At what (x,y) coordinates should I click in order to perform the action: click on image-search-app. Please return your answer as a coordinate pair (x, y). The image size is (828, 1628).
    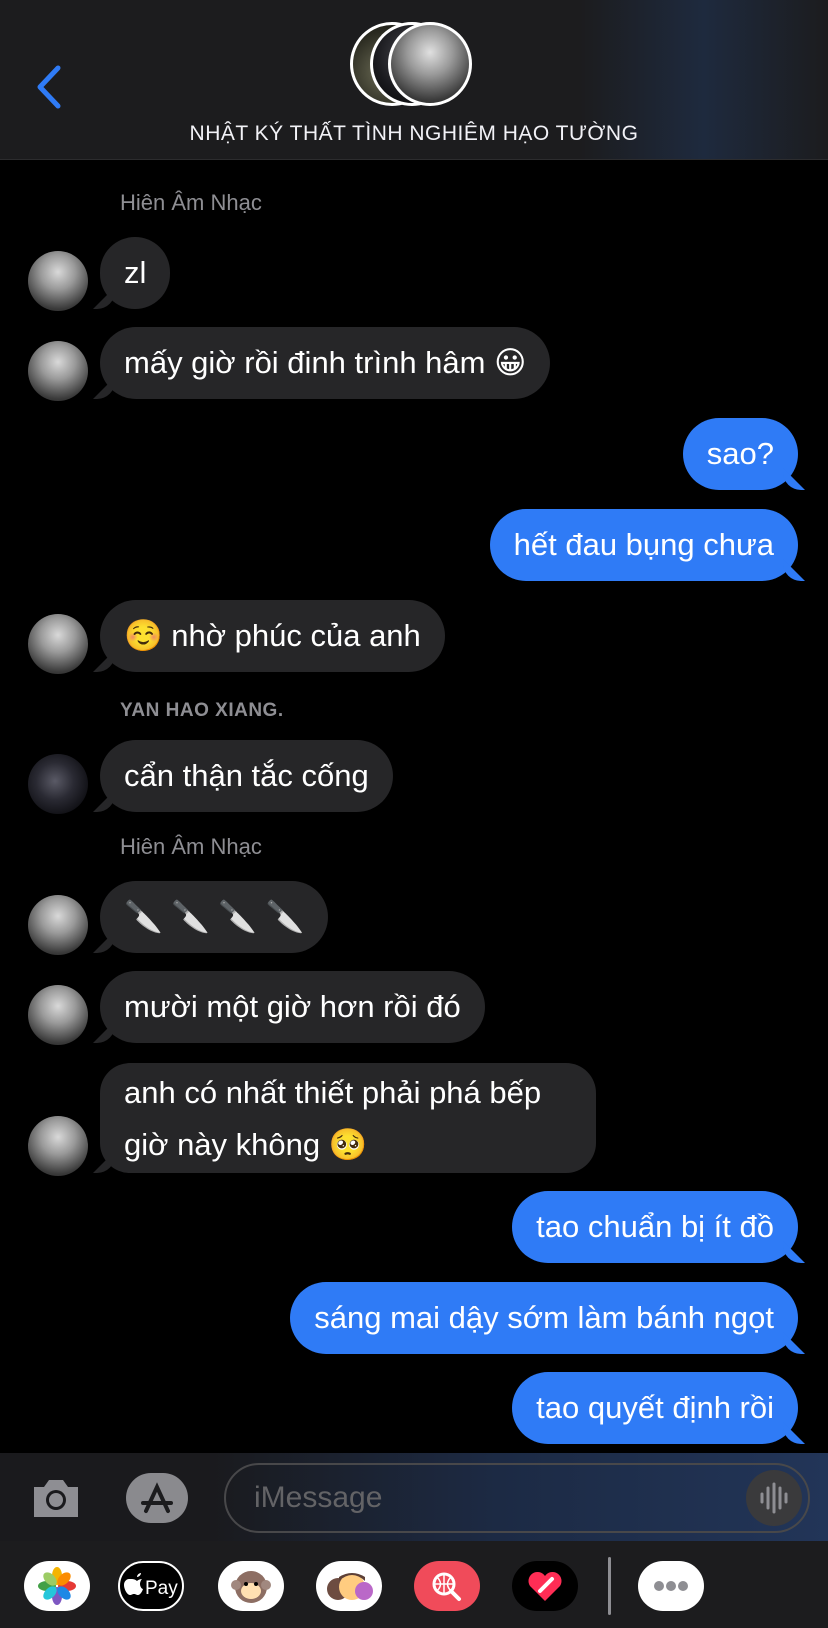
    Looking at the image, I should click on (447, 1586).